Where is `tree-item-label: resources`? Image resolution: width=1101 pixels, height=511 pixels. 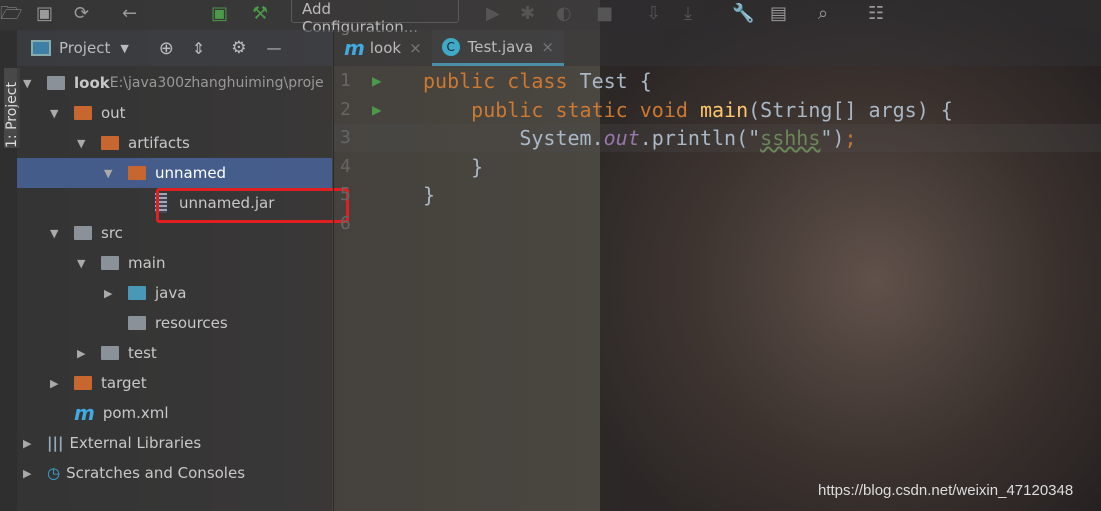
tree-item-label: resources is located at coordinates (191, 323).